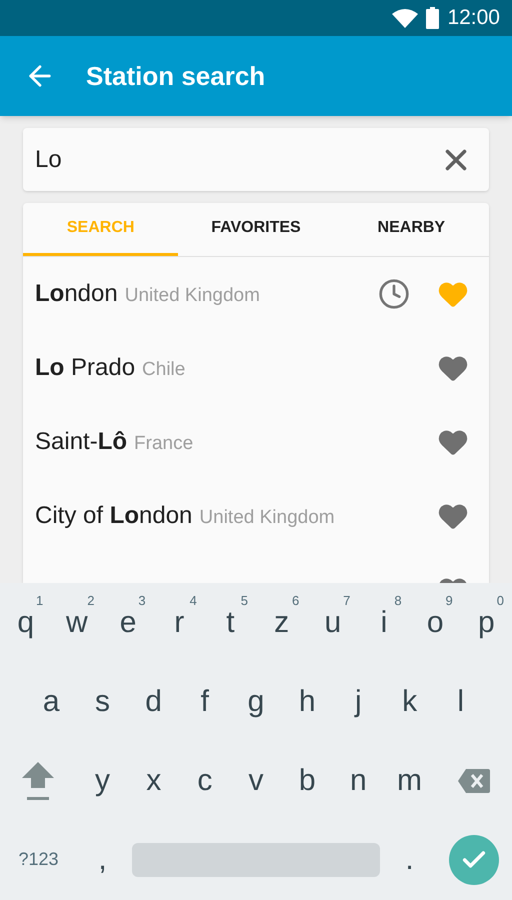  What do you see at coordinates (154, 701) in the screenshot?
I see `keyboard-key: d` at bounding box center [154, 701].